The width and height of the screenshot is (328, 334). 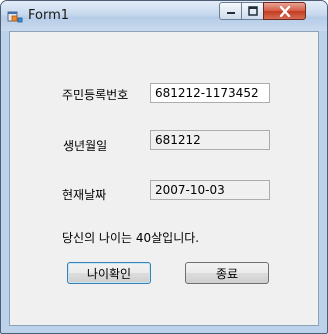 What do you see at coordinates (164, 16) in the screenshot?
I see `title-bar: Form1` at bounding box center [164, 16].